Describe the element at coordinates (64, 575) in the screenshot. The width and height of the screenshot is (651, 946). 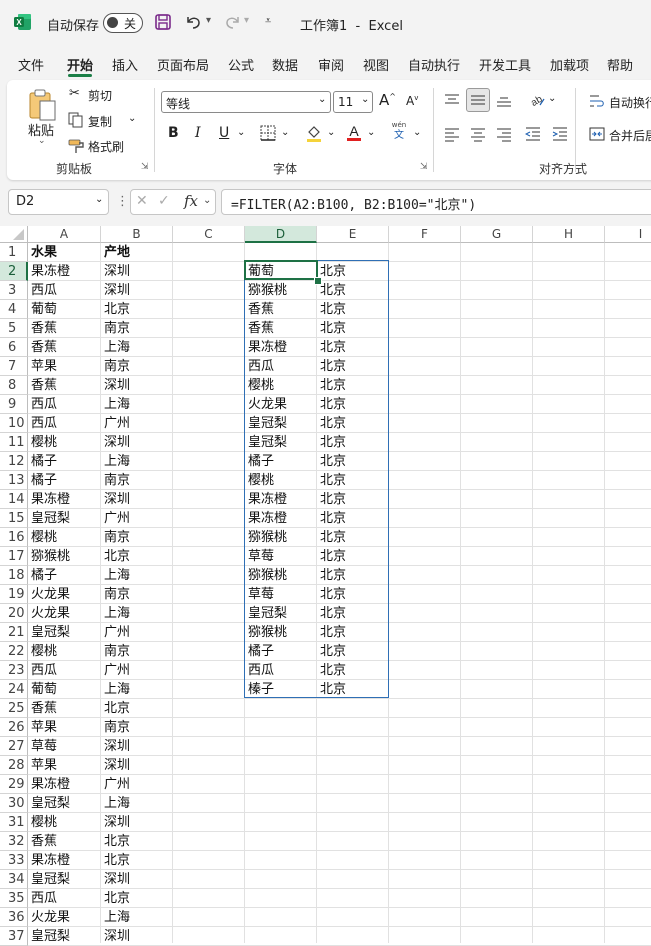
I see `cell-fruit: 橘子` at that location.